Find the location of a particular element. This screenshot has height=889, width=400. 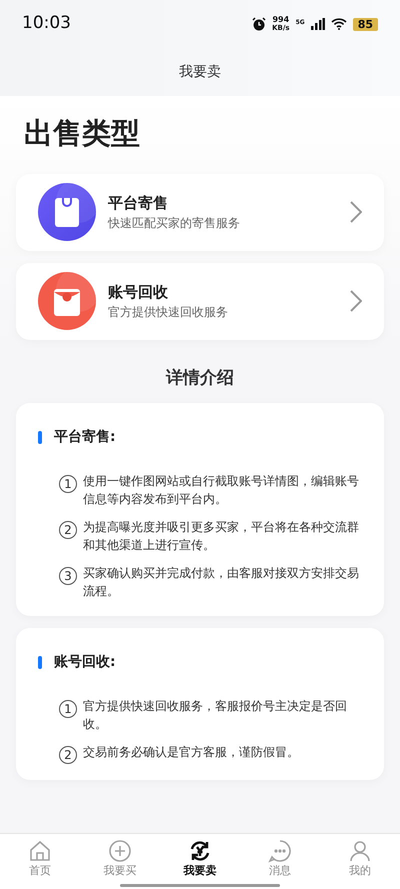

step-text: 使用一键作图网站或自行截取账号详情图，编辑账号信息等内容发布到平台内。 is located at coordinates (221, 490).